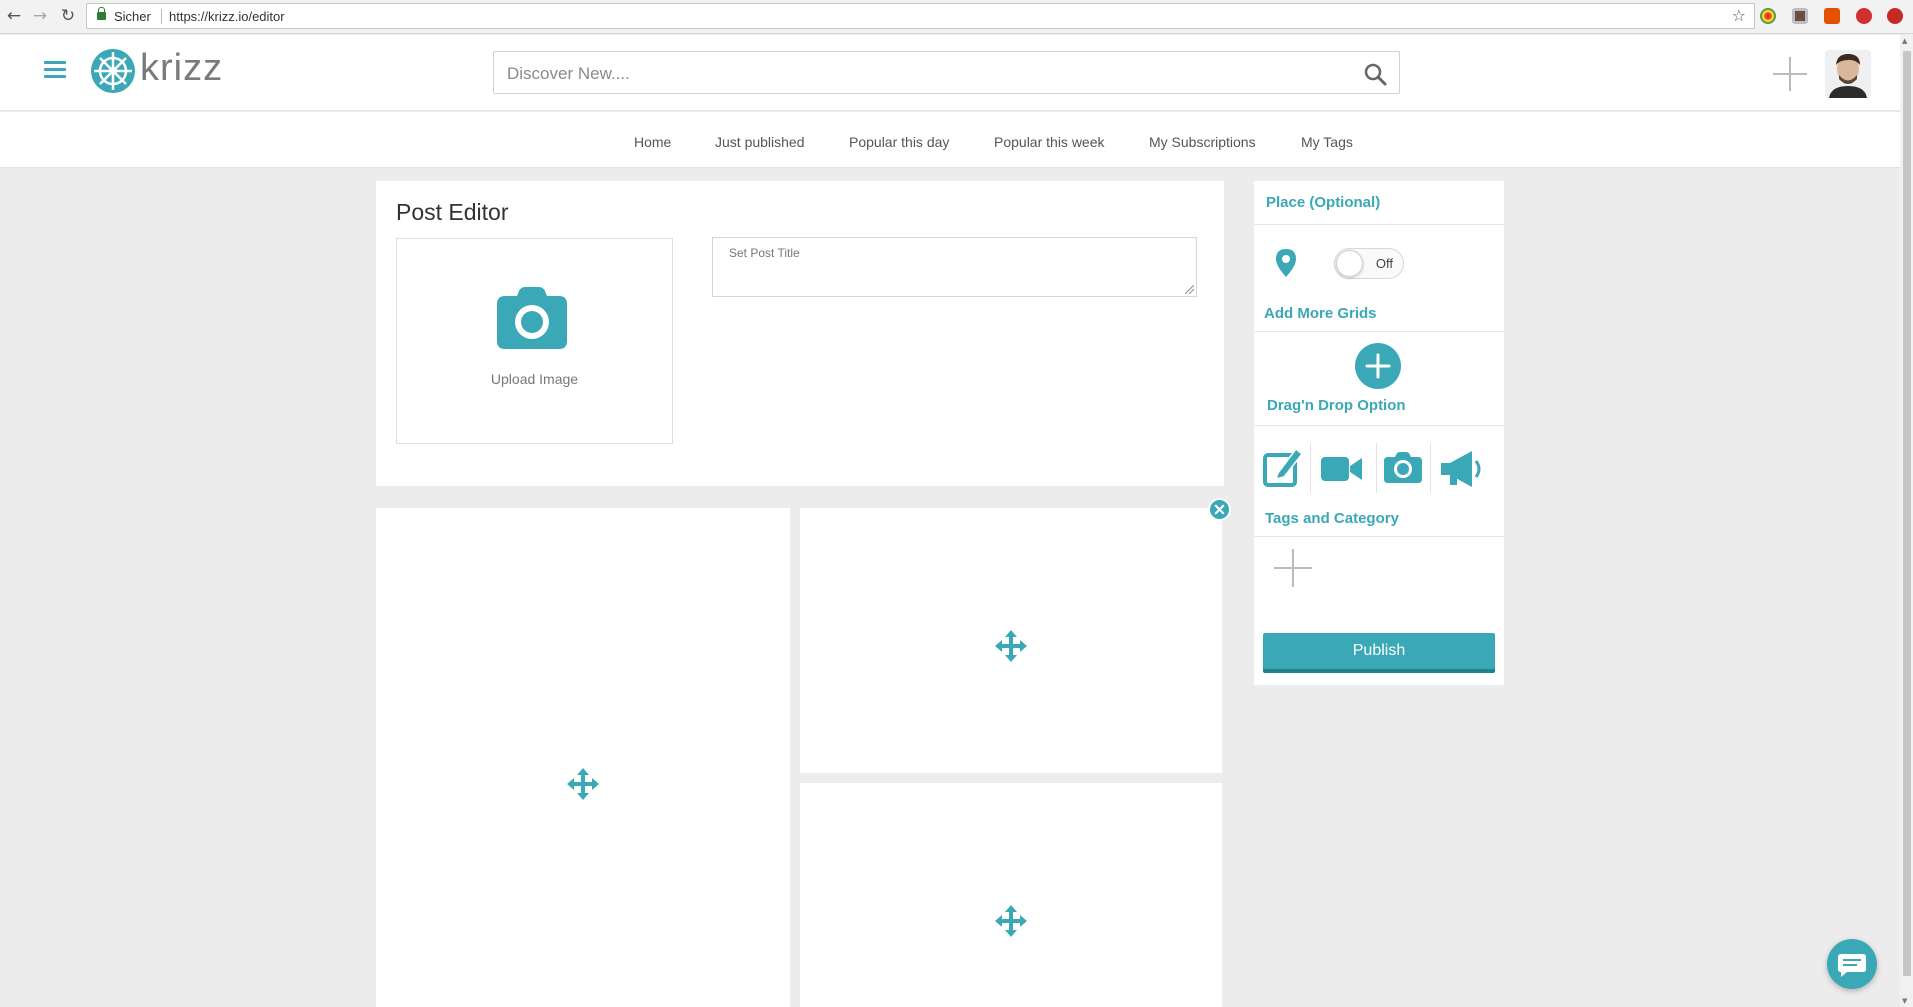 The image size is (1913, 1007). I want to click on reload-icon: ↻, so click(68, 16).